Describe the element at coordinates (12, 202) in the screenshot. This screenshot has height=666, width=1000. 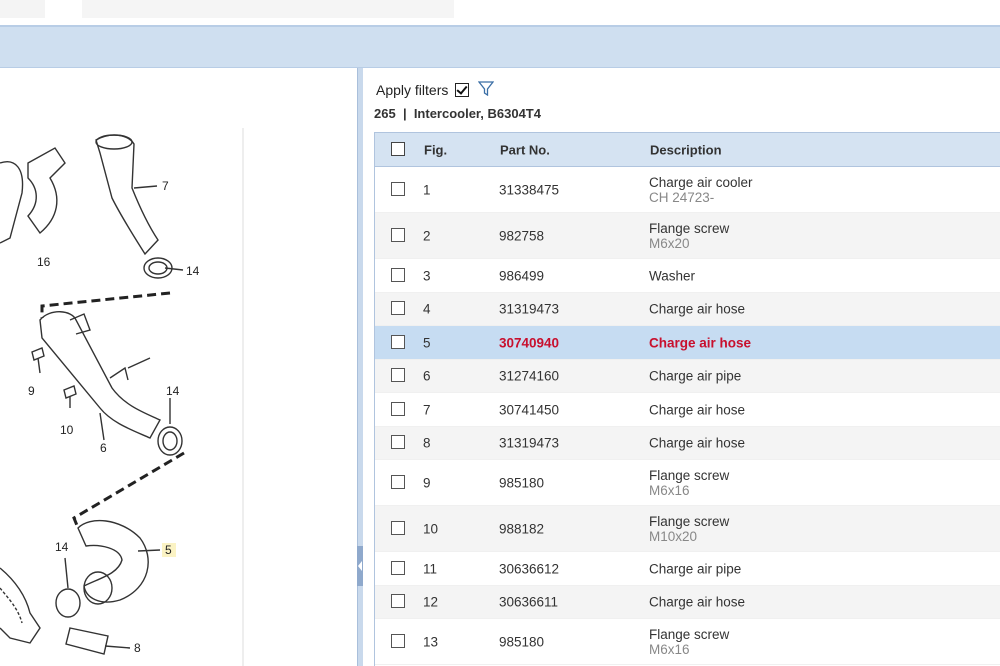
I see `part-16-outline` at that location.